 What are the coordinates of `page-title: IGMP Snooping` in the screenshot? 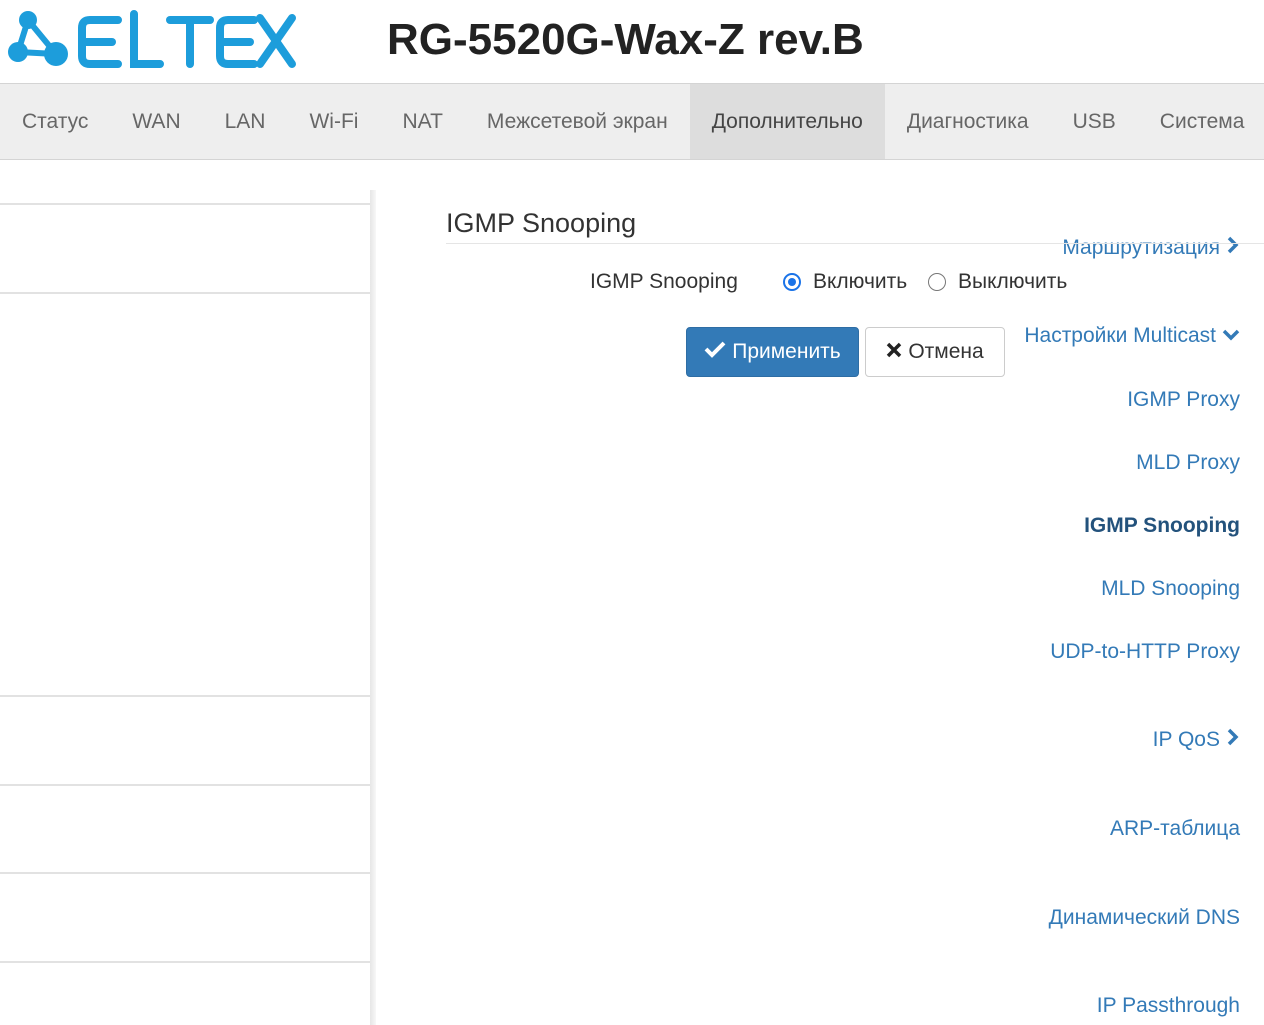 It's located at (541, 223).